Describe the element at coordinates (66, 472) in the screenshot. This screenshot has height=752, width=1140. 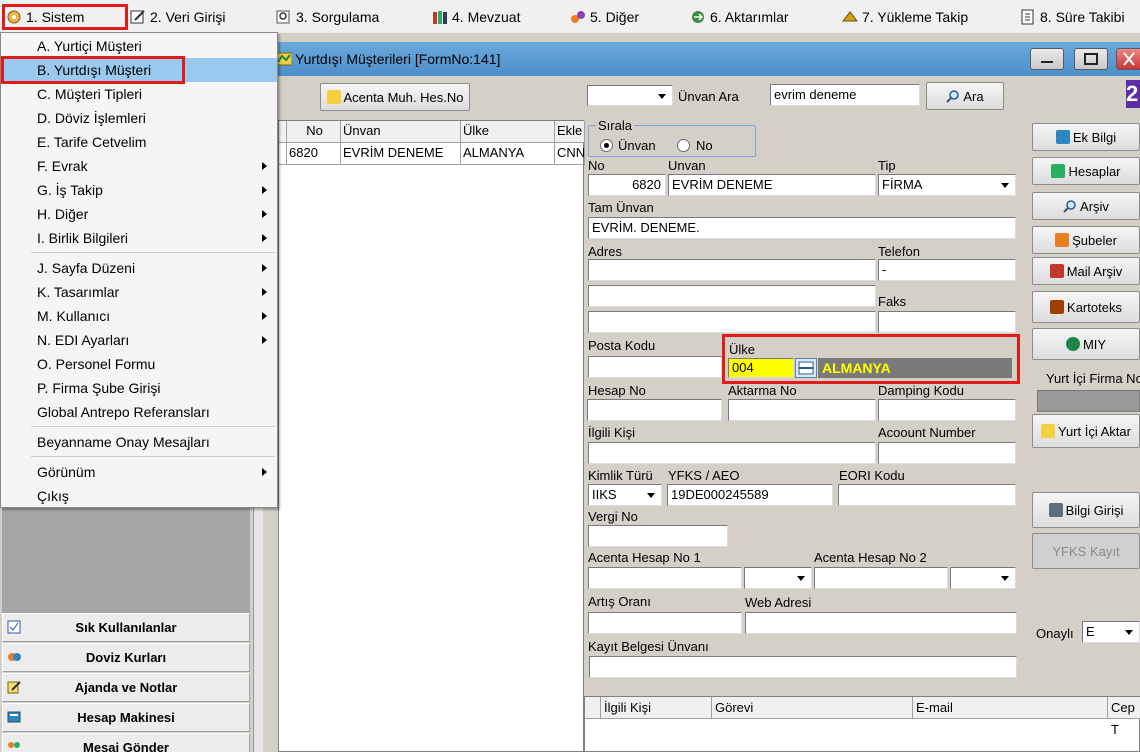
I see `menu-item-label: Görünüm` at that location.